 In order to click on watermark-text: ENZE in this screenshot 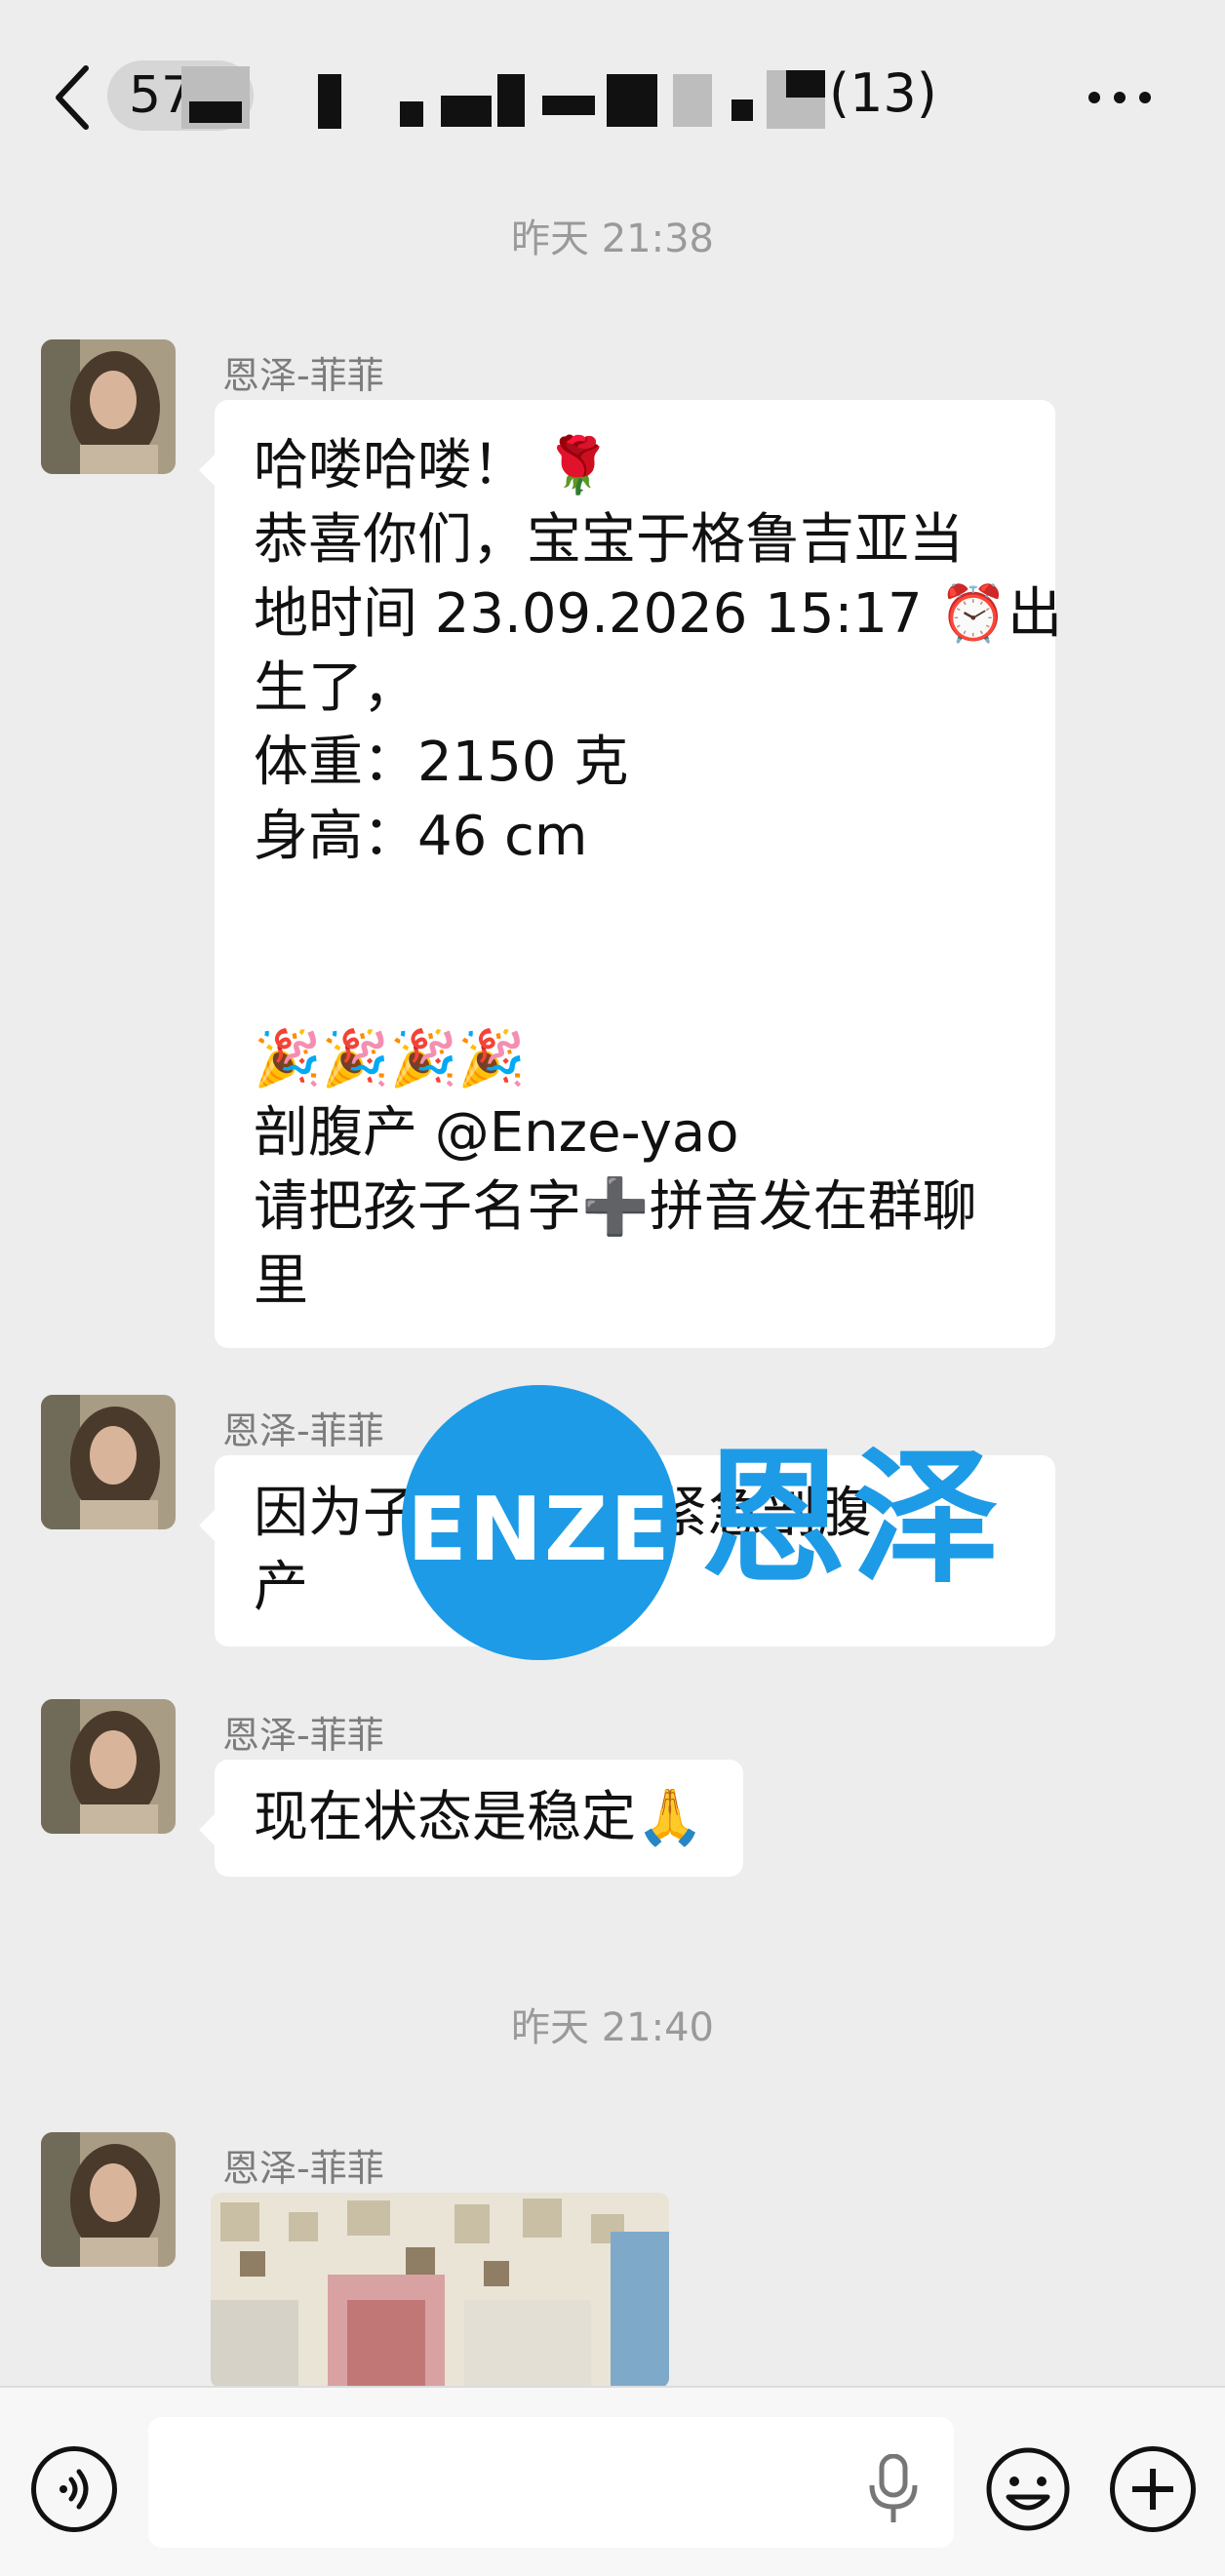, I will do `click(540, 1530)`.